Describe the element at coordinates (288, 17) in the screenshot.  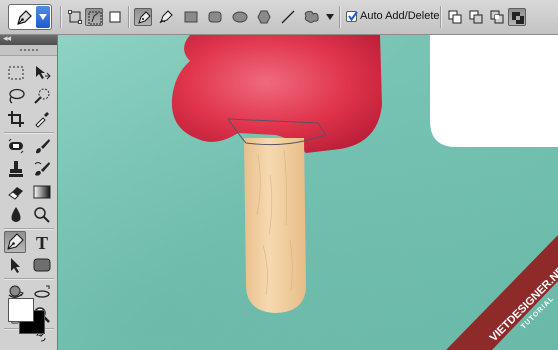
I see `line-icon` at that location.